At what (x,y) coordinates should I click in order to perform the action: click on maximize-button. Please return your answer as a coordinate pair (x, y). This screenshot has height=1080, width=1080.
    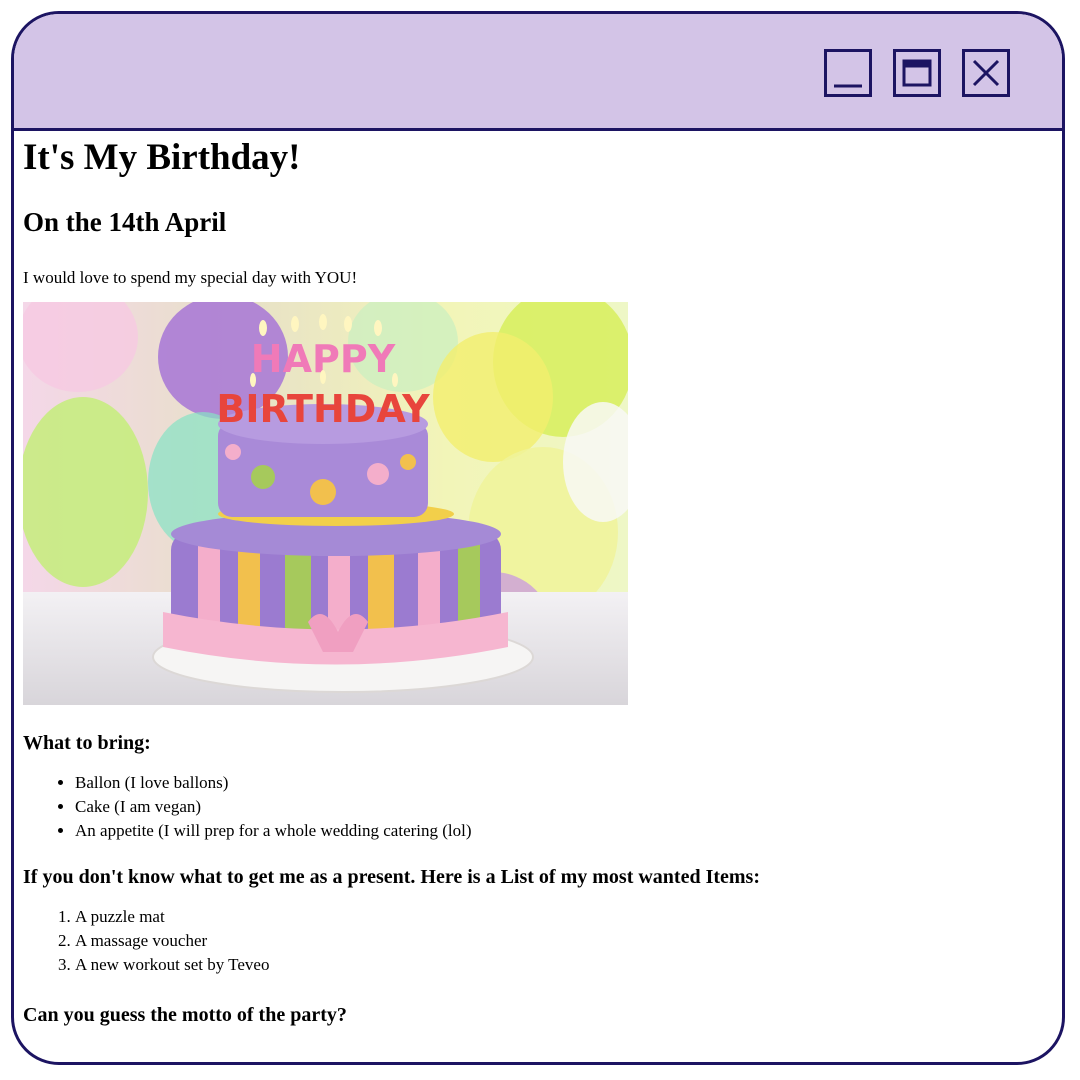
    Looking at the image, I should click on (917, 73).